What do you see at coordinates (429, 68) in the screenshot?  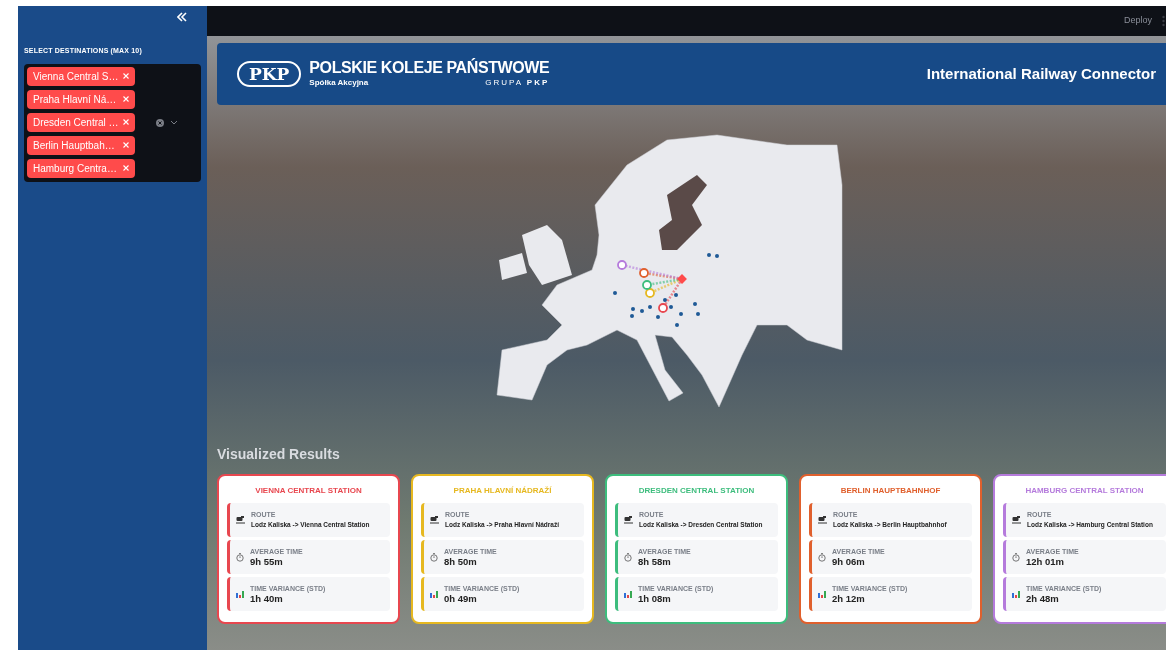 I see `company-name: POLSKIE KOLEJE PAŃSTWOWE` at bounding box center [429, 68].